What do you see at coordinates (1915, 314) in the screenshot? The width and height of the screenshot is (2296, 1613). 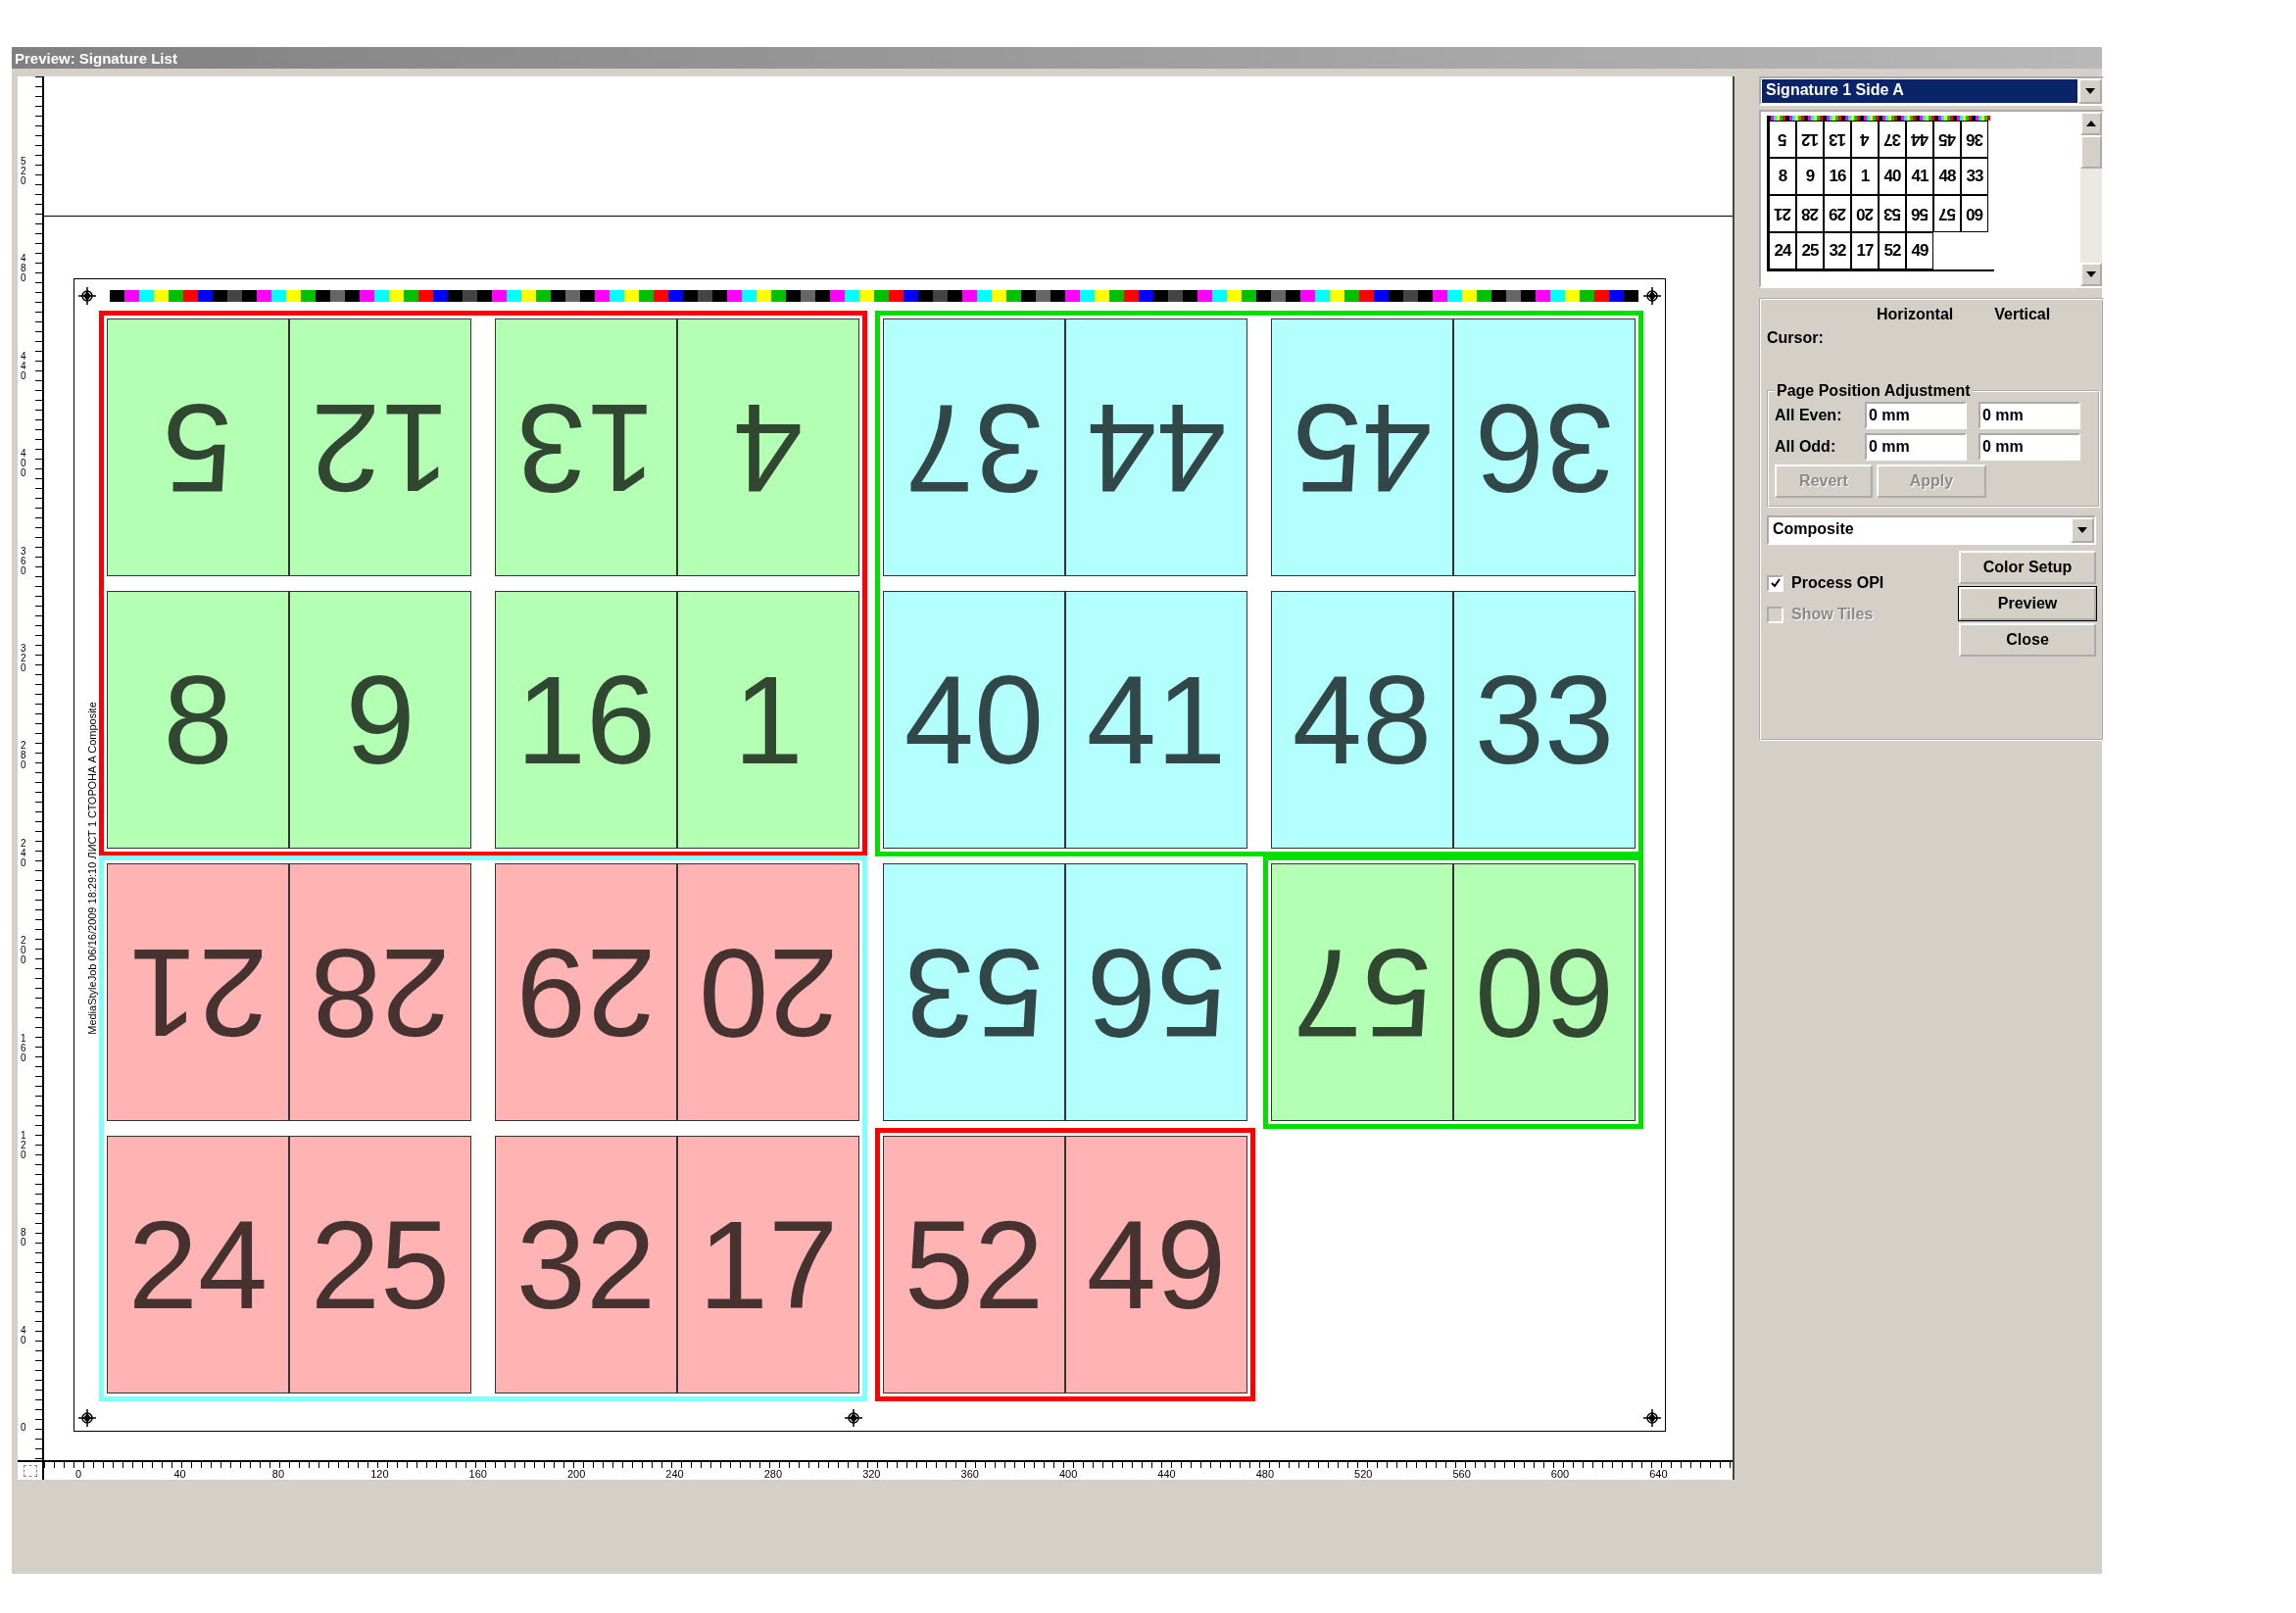 I see `column-header: Horizontal` at bounding box center [1915, 314].